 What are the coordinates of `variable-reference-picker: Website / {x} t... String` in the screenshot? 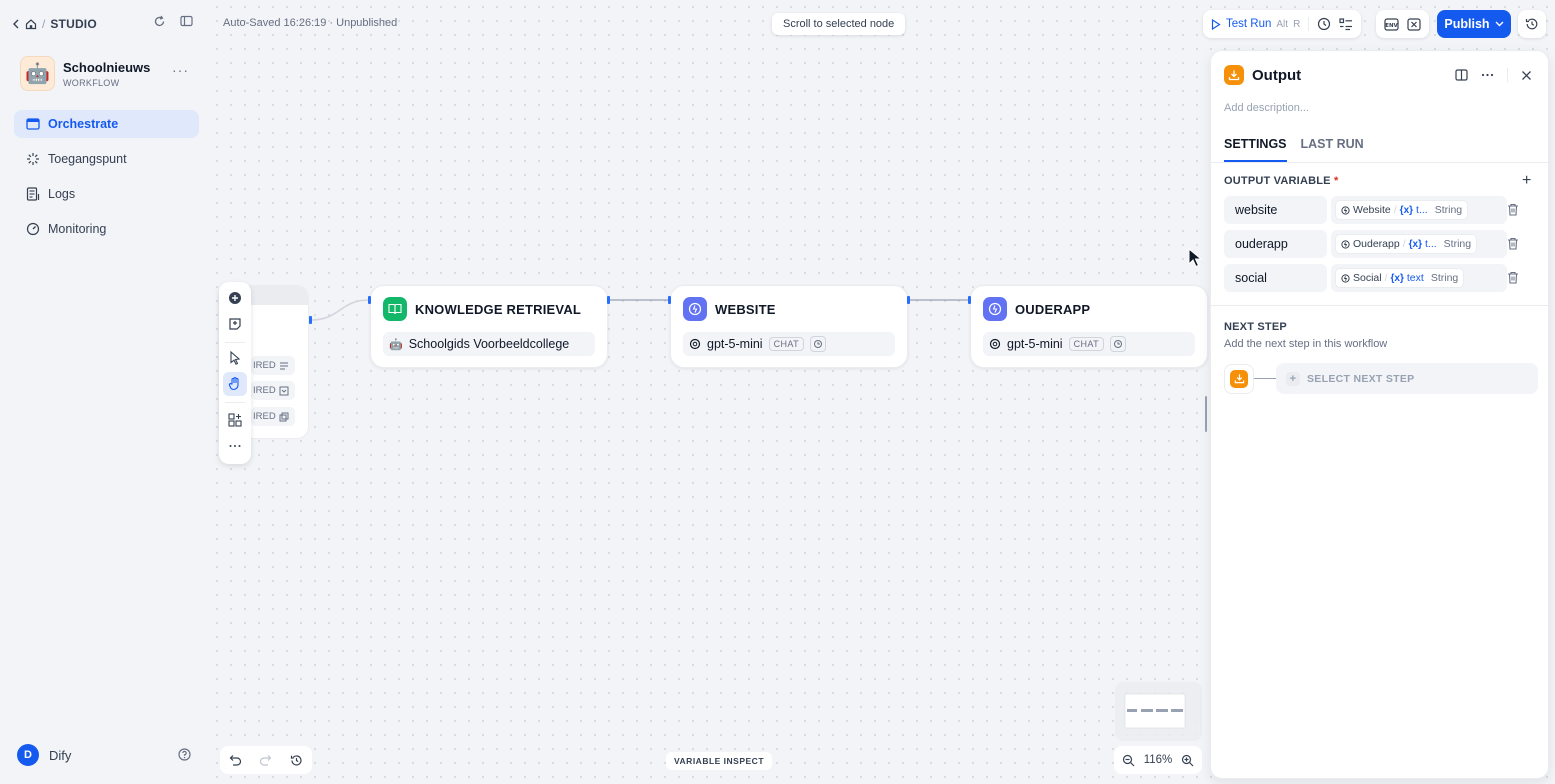 It's located at (1419, 210).